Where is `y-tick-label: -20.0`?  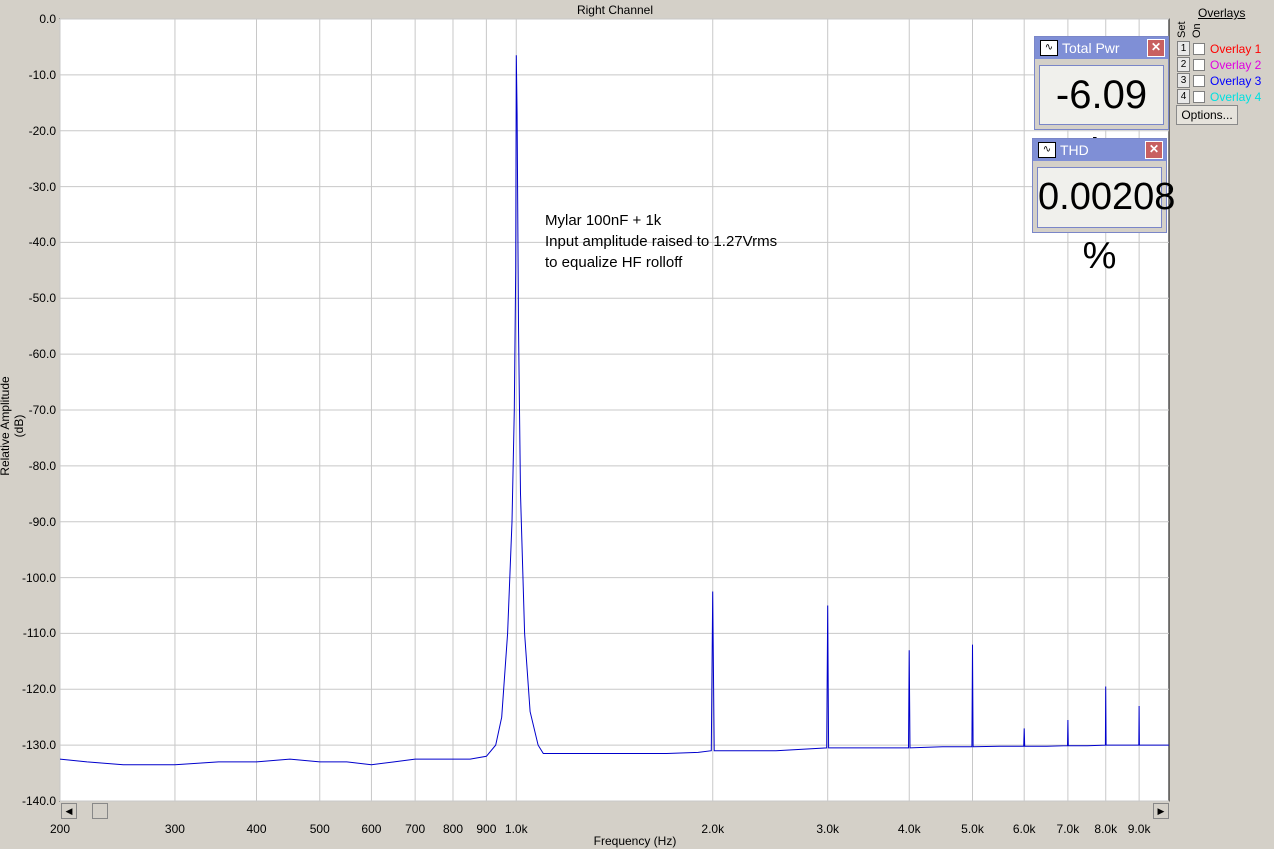 y-tick-label: -20.0 is located at coordinates (42, 130).